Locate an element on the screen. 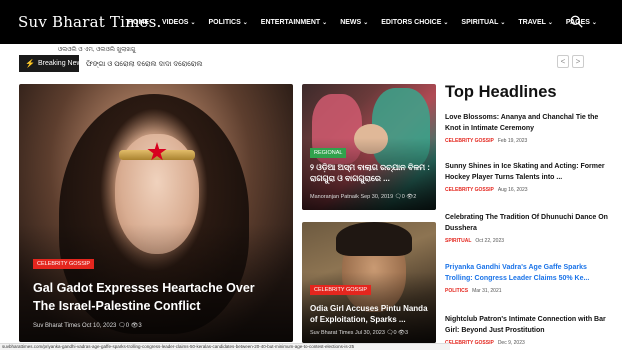  nav-item-label: EDITORS CHOICE is located at coordinates (411, 22).